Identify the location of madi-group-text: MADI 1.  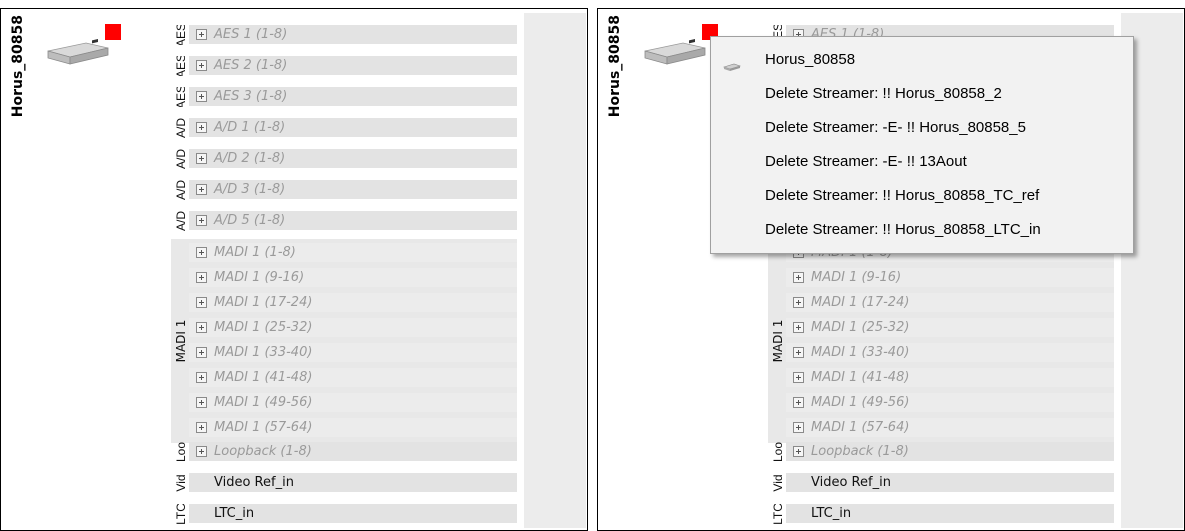
(778, 341).